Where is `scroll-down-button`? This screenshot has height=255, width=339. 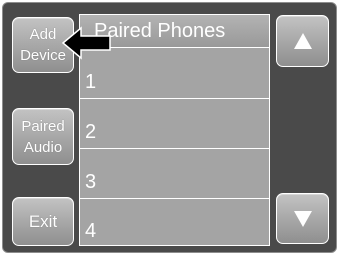
scroll-down-button is located at coordinates (302, 218).